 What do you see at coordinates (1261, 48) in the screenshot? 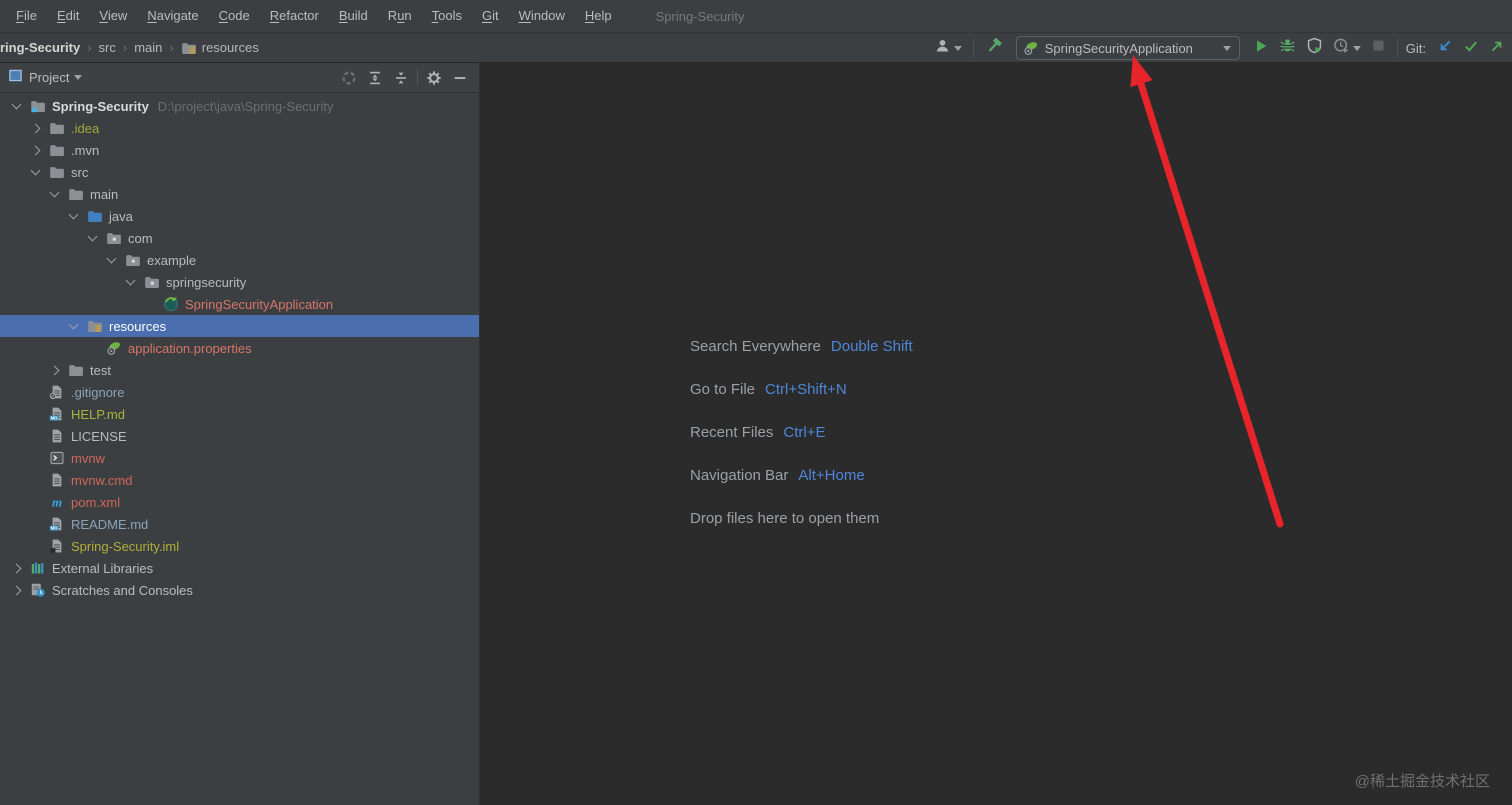
I see `run-button` at bounding box center [1261, 48].